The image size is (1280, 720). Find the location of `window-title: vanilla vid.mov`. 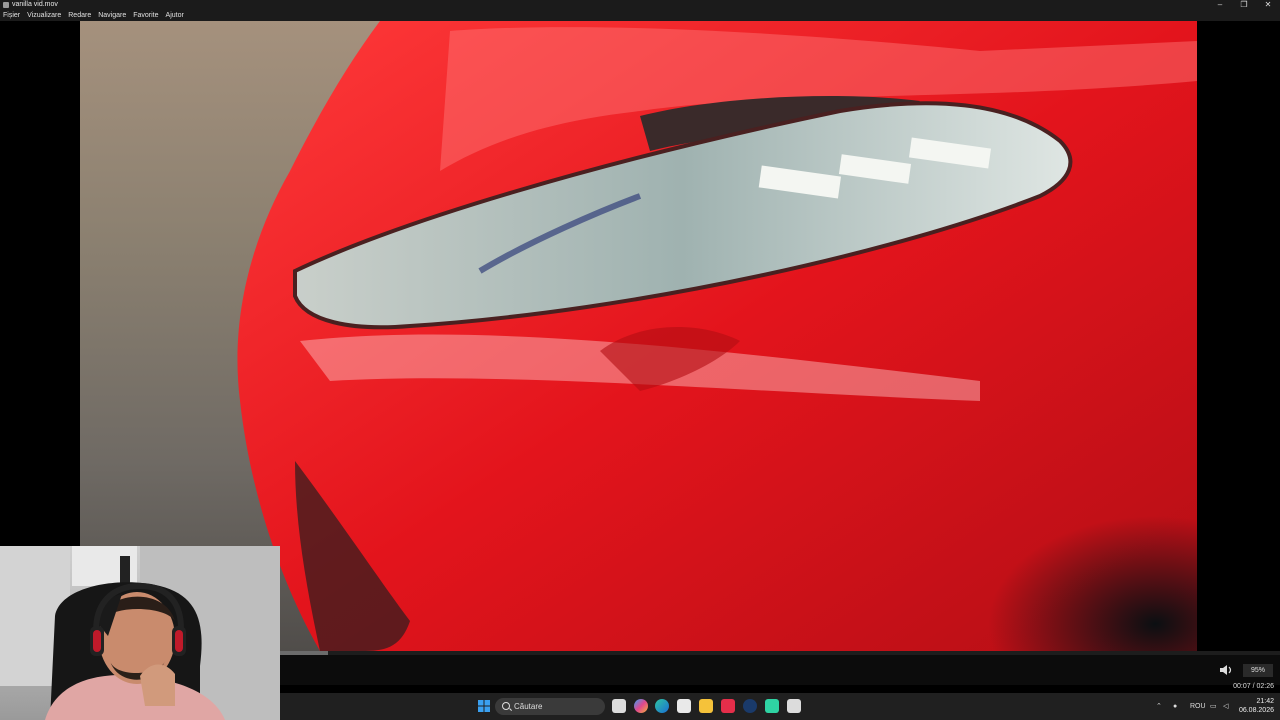

window-title: vanilla vid.mov is located at coordinates (35, 4).